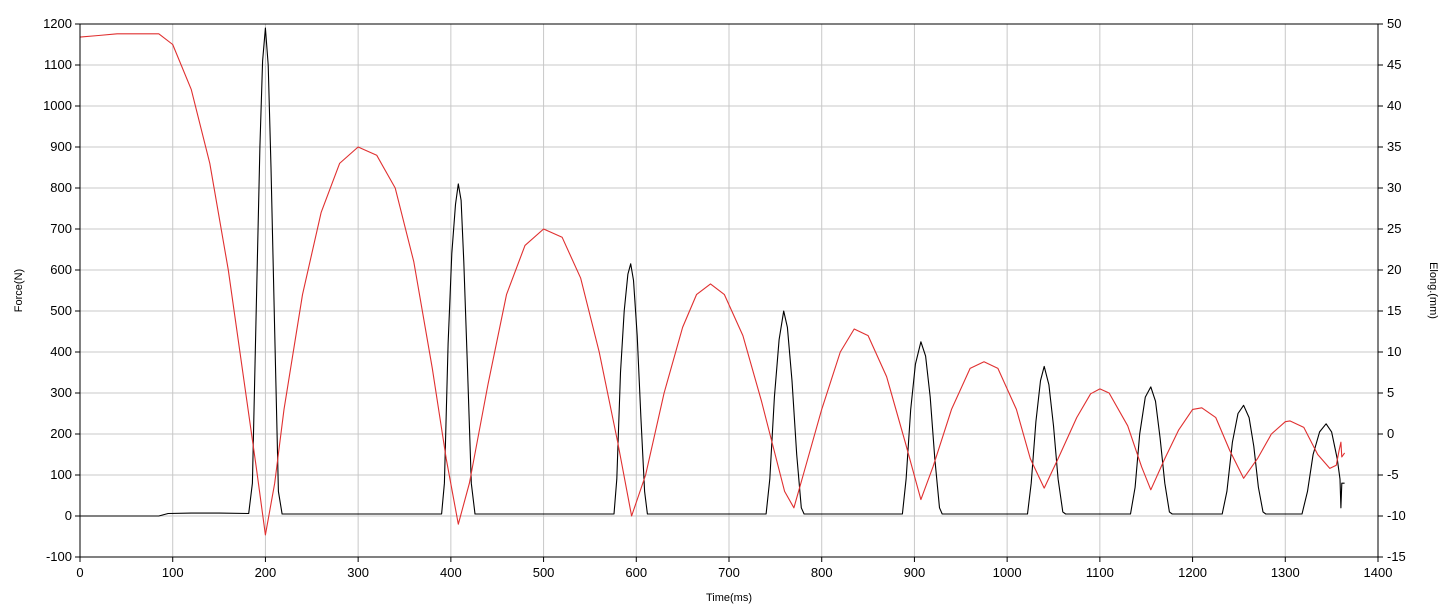 The image size is (1445, 613). Describe the element at coordinates (1394, 105) in the screenshot. I see `y2-tick-label: 40` at that location.